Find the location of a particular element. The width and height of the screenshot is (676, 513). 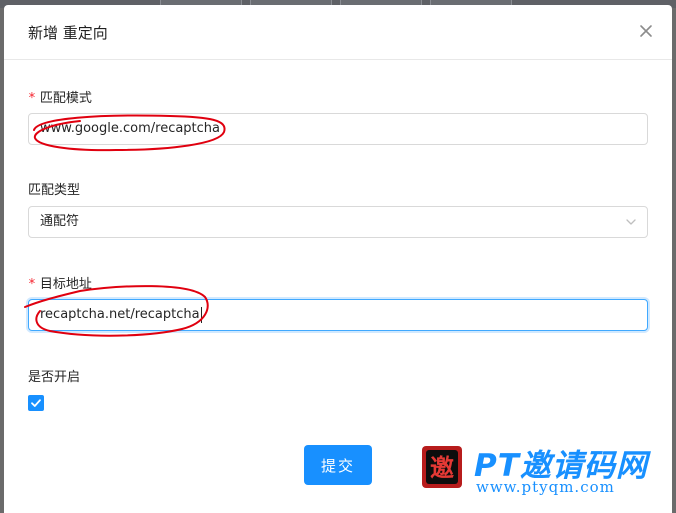

close-button is located at coordinates (646, 31).